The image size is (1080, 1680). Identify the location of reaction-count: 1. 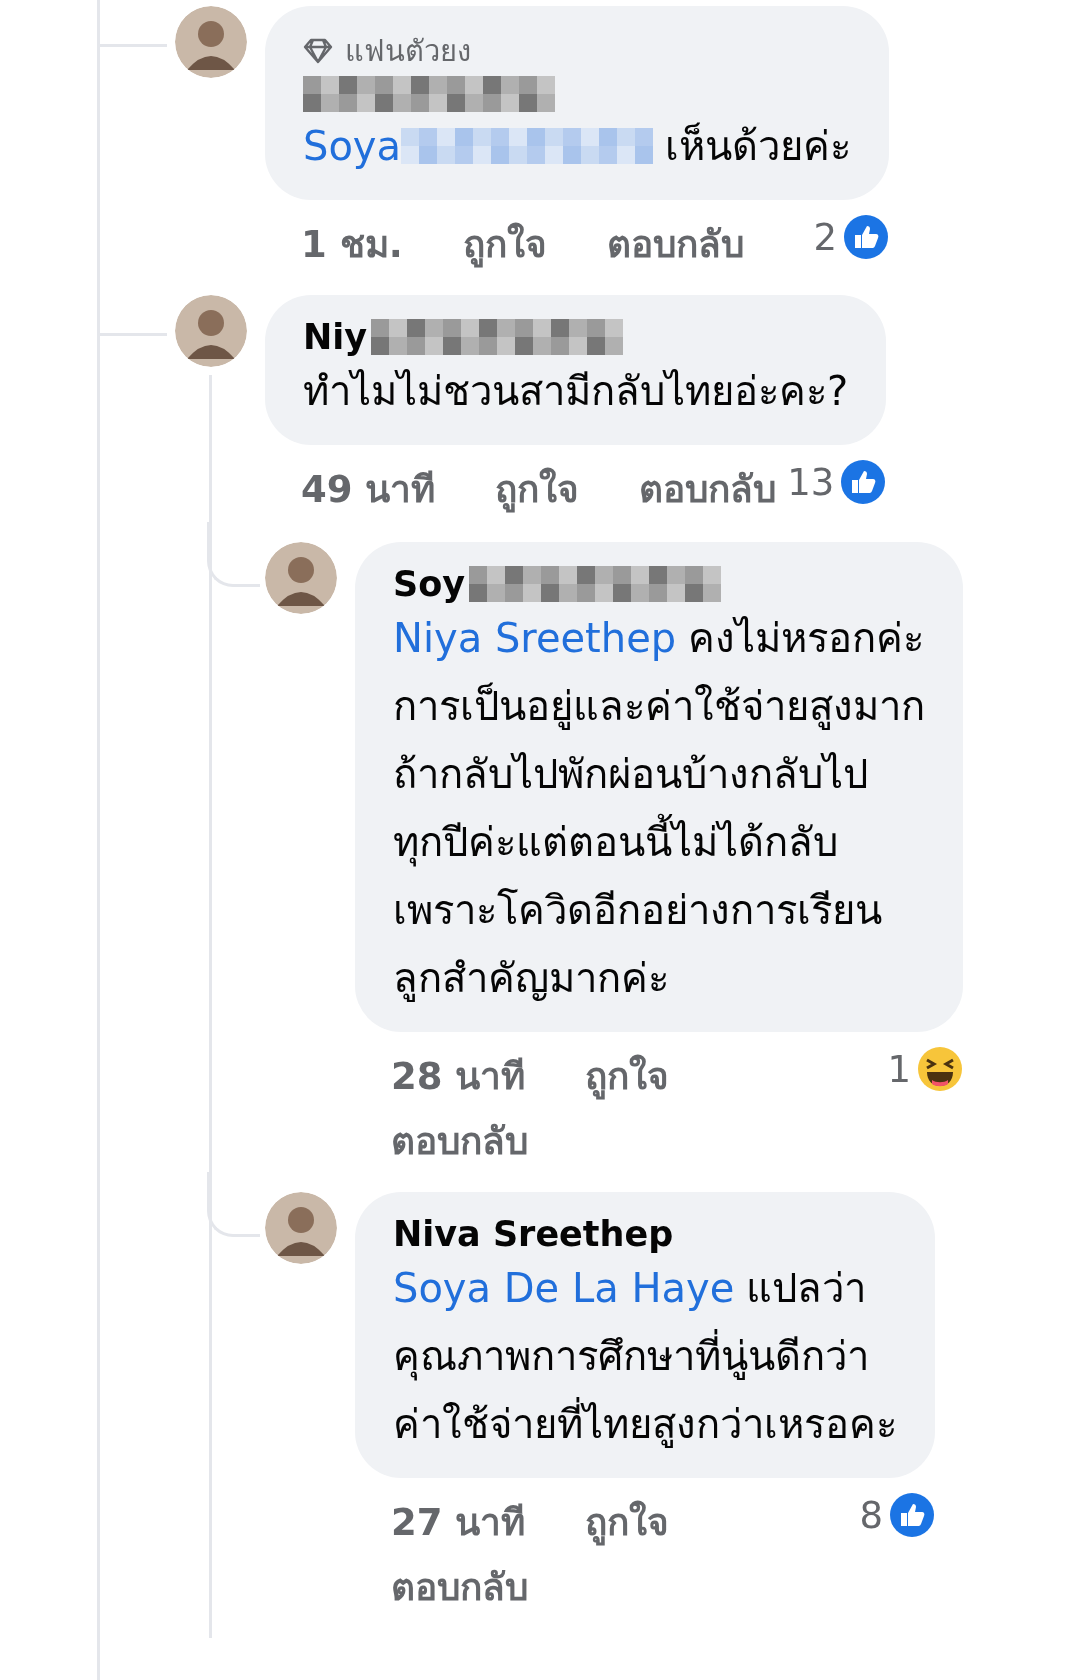
(899, 1069).